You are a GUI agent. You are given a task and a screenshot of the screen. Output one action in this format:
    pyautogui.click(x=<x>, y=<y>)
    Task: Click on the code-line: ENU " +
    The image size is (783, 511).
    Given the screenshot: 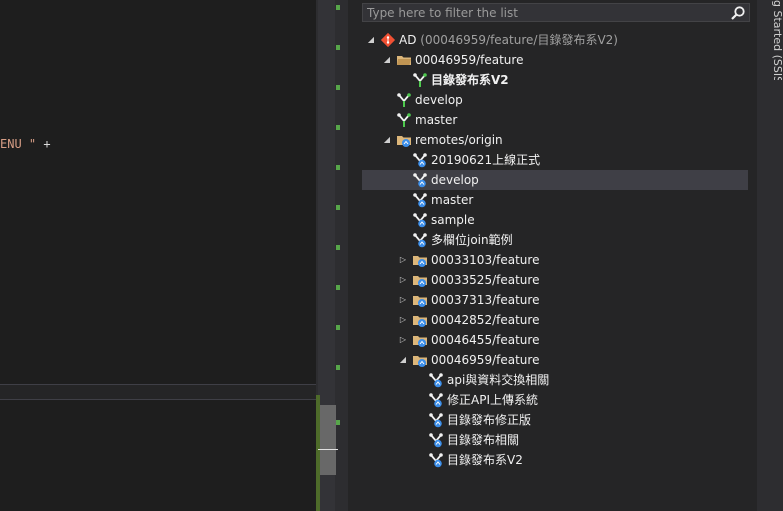 What is the action you would take?
    pyautogui.click(x=25, y=144)
    